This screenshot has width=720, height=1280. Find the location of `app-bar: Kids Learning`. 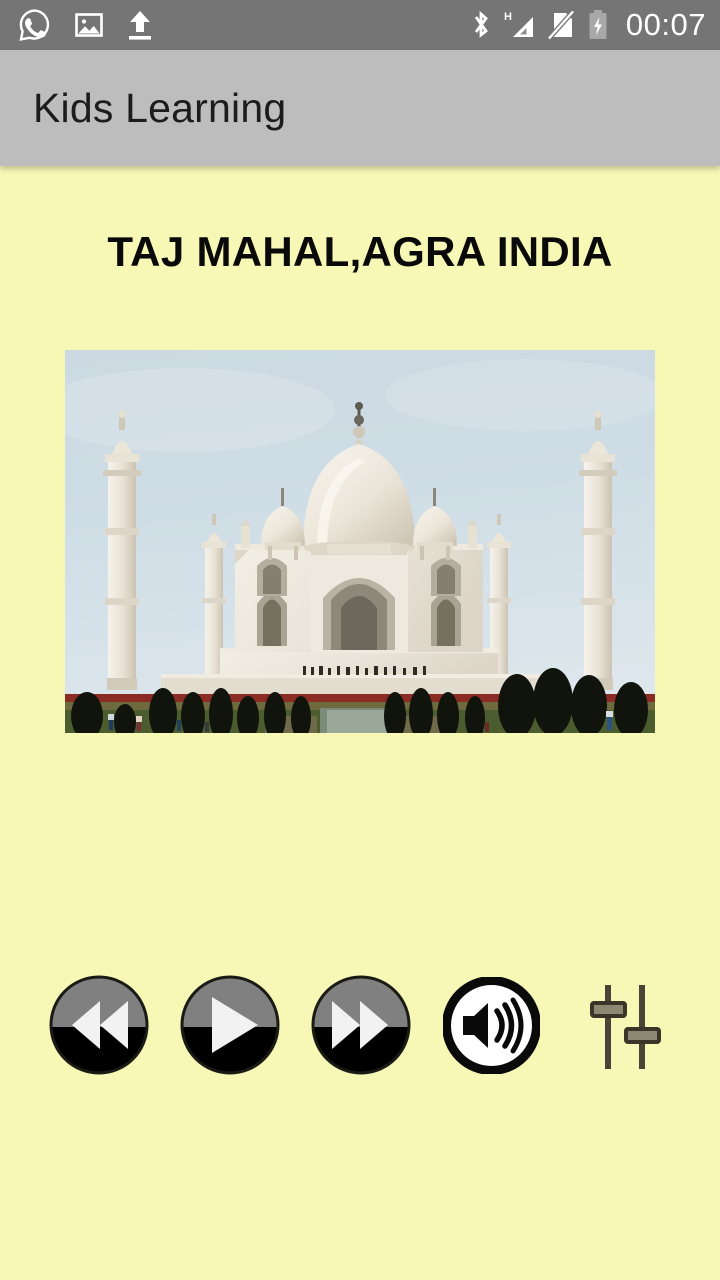

app-bar: Kids Learning is located at coordinates (360, 108).